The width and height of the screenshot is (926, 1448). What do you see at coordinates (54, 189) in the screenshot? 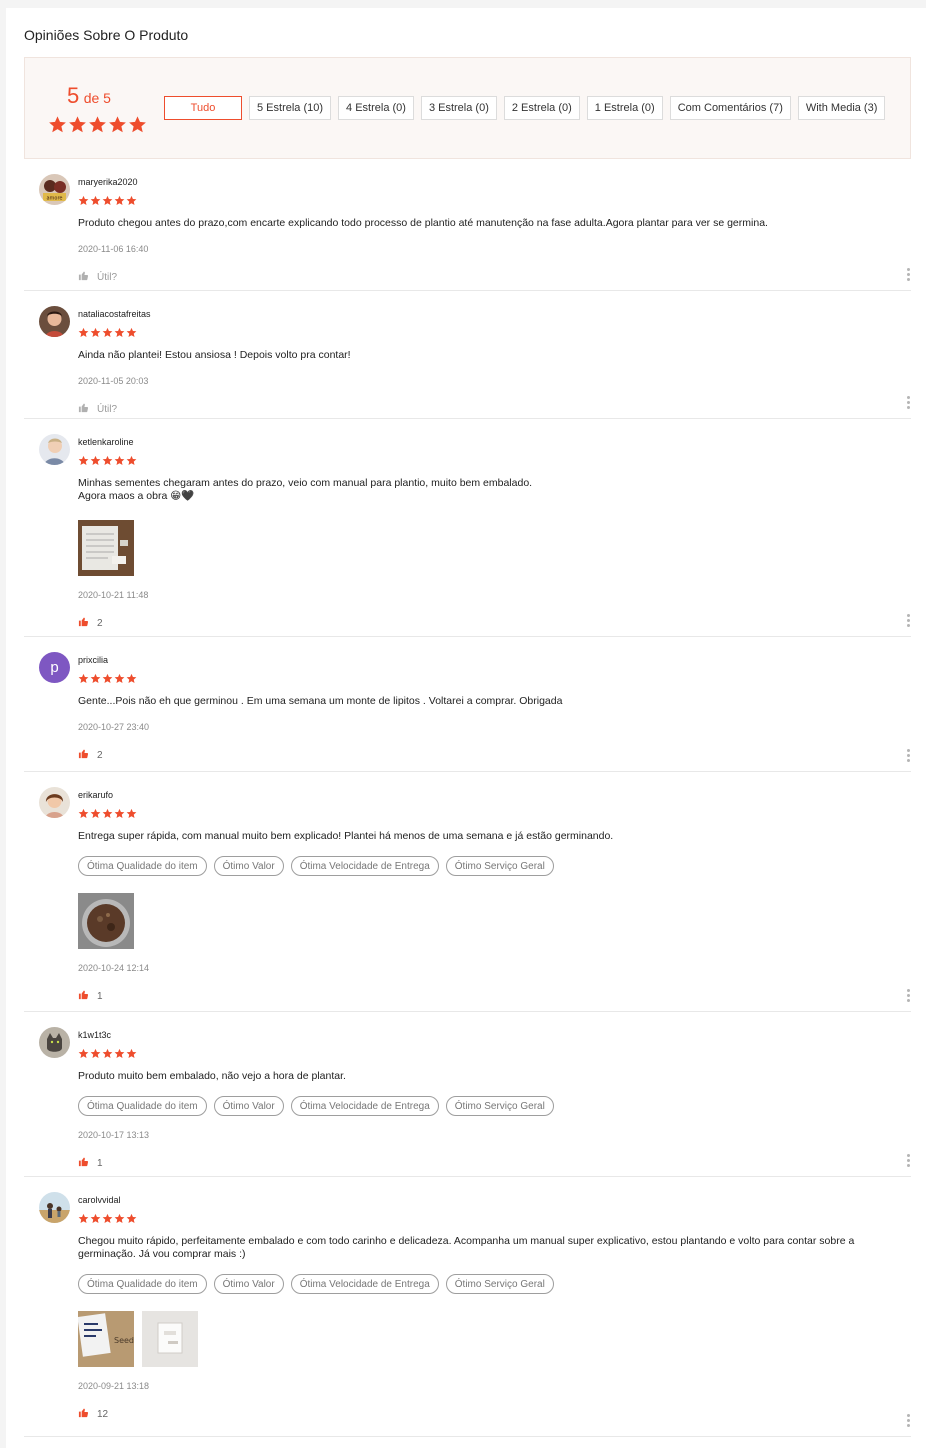
I see `avatar: amore` at bounding box center [54, 189].